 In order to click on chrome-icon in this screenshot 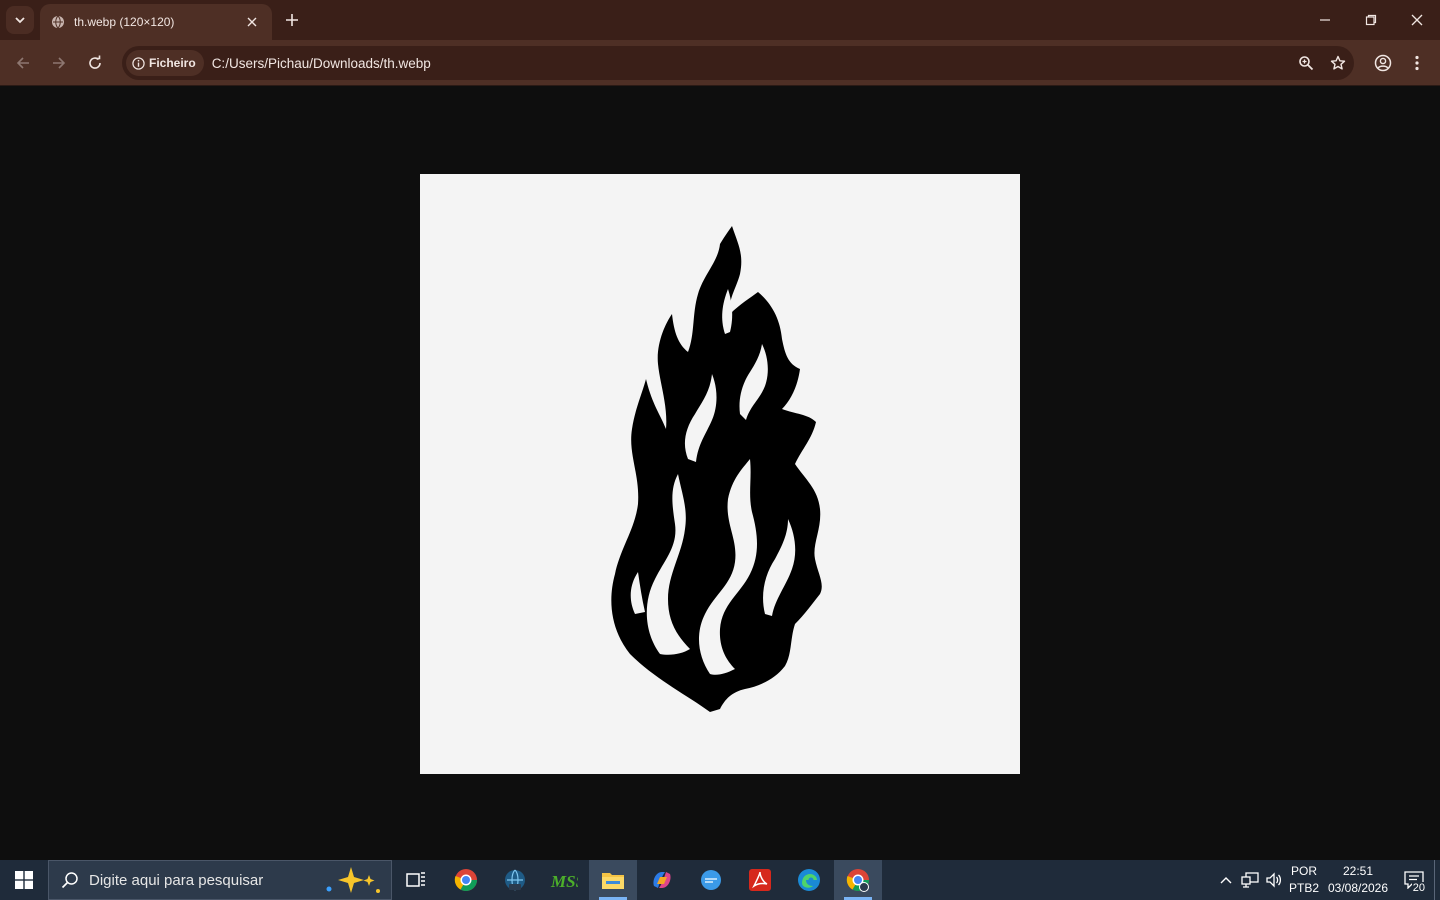, I will do `click(465, 880)`.